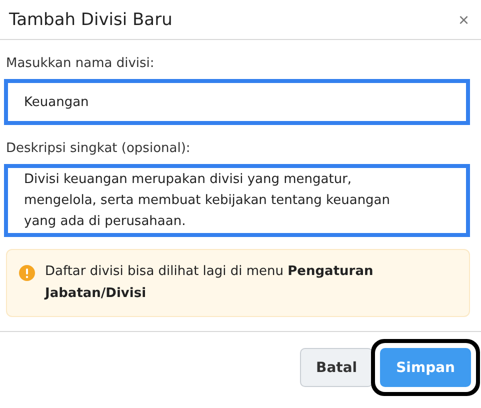 The width and height of the screenshot is (481, 408). What do you see at coordinates (237, 102) in the screenshot?
I see `input-field: Keuangan` at bounding box center [237, 102].